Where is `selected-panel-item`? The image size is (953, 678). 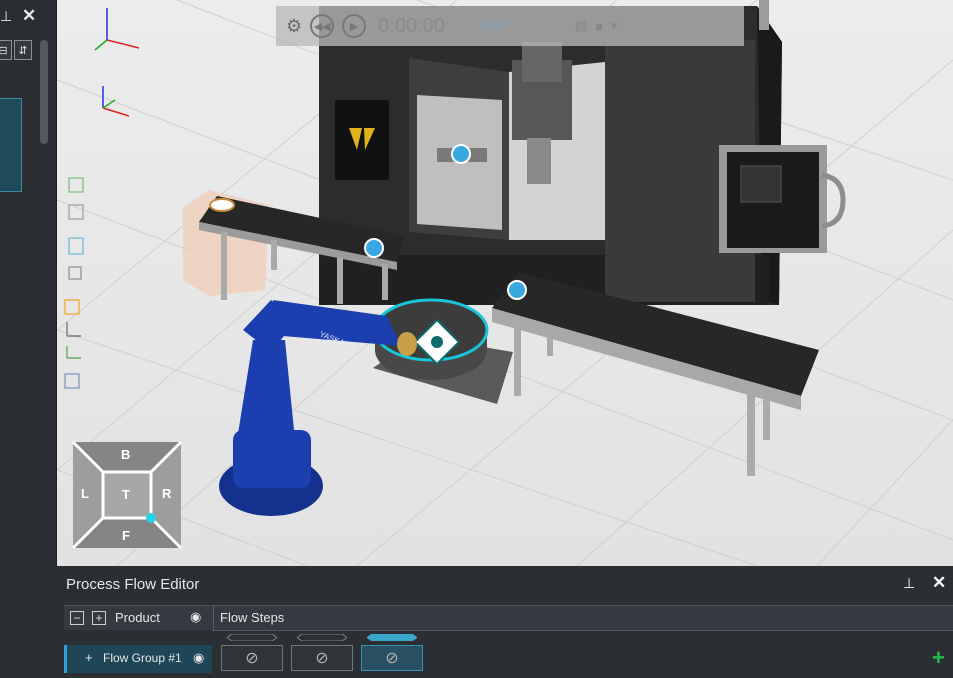
selected-panel-item is located at coordinates (11, 145).